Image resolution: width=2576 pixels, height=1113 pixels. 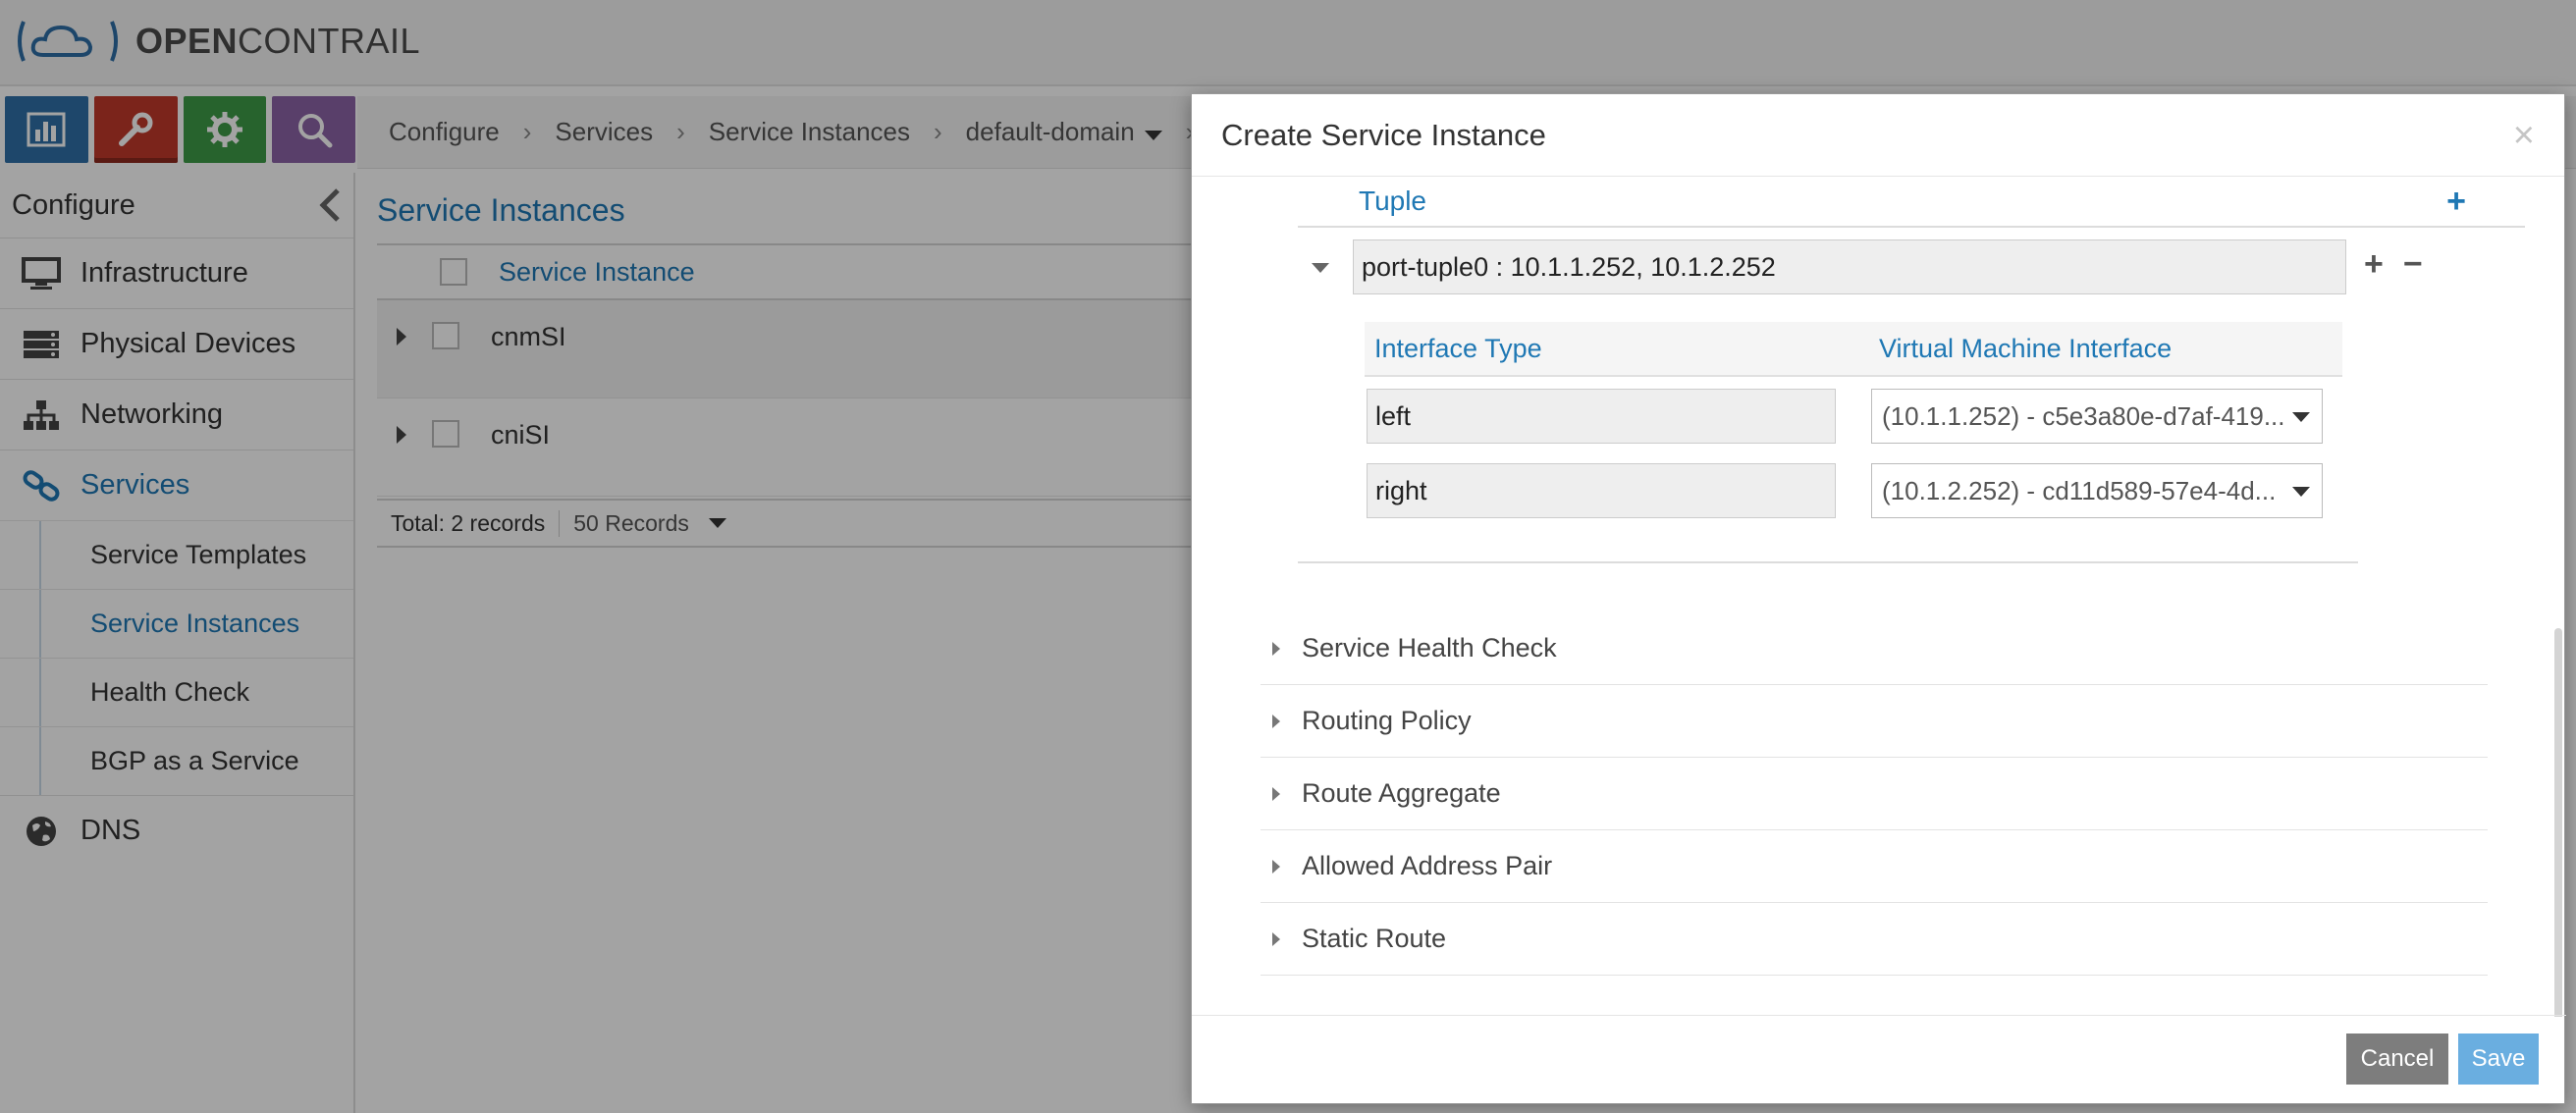 What do you see at coordinates (1849, 266) in the screenshot?
I see `port-tuple-field: port-tuple0 : 10.1.1.252, 10.1.2.252` at bounding box center [1849, 266].